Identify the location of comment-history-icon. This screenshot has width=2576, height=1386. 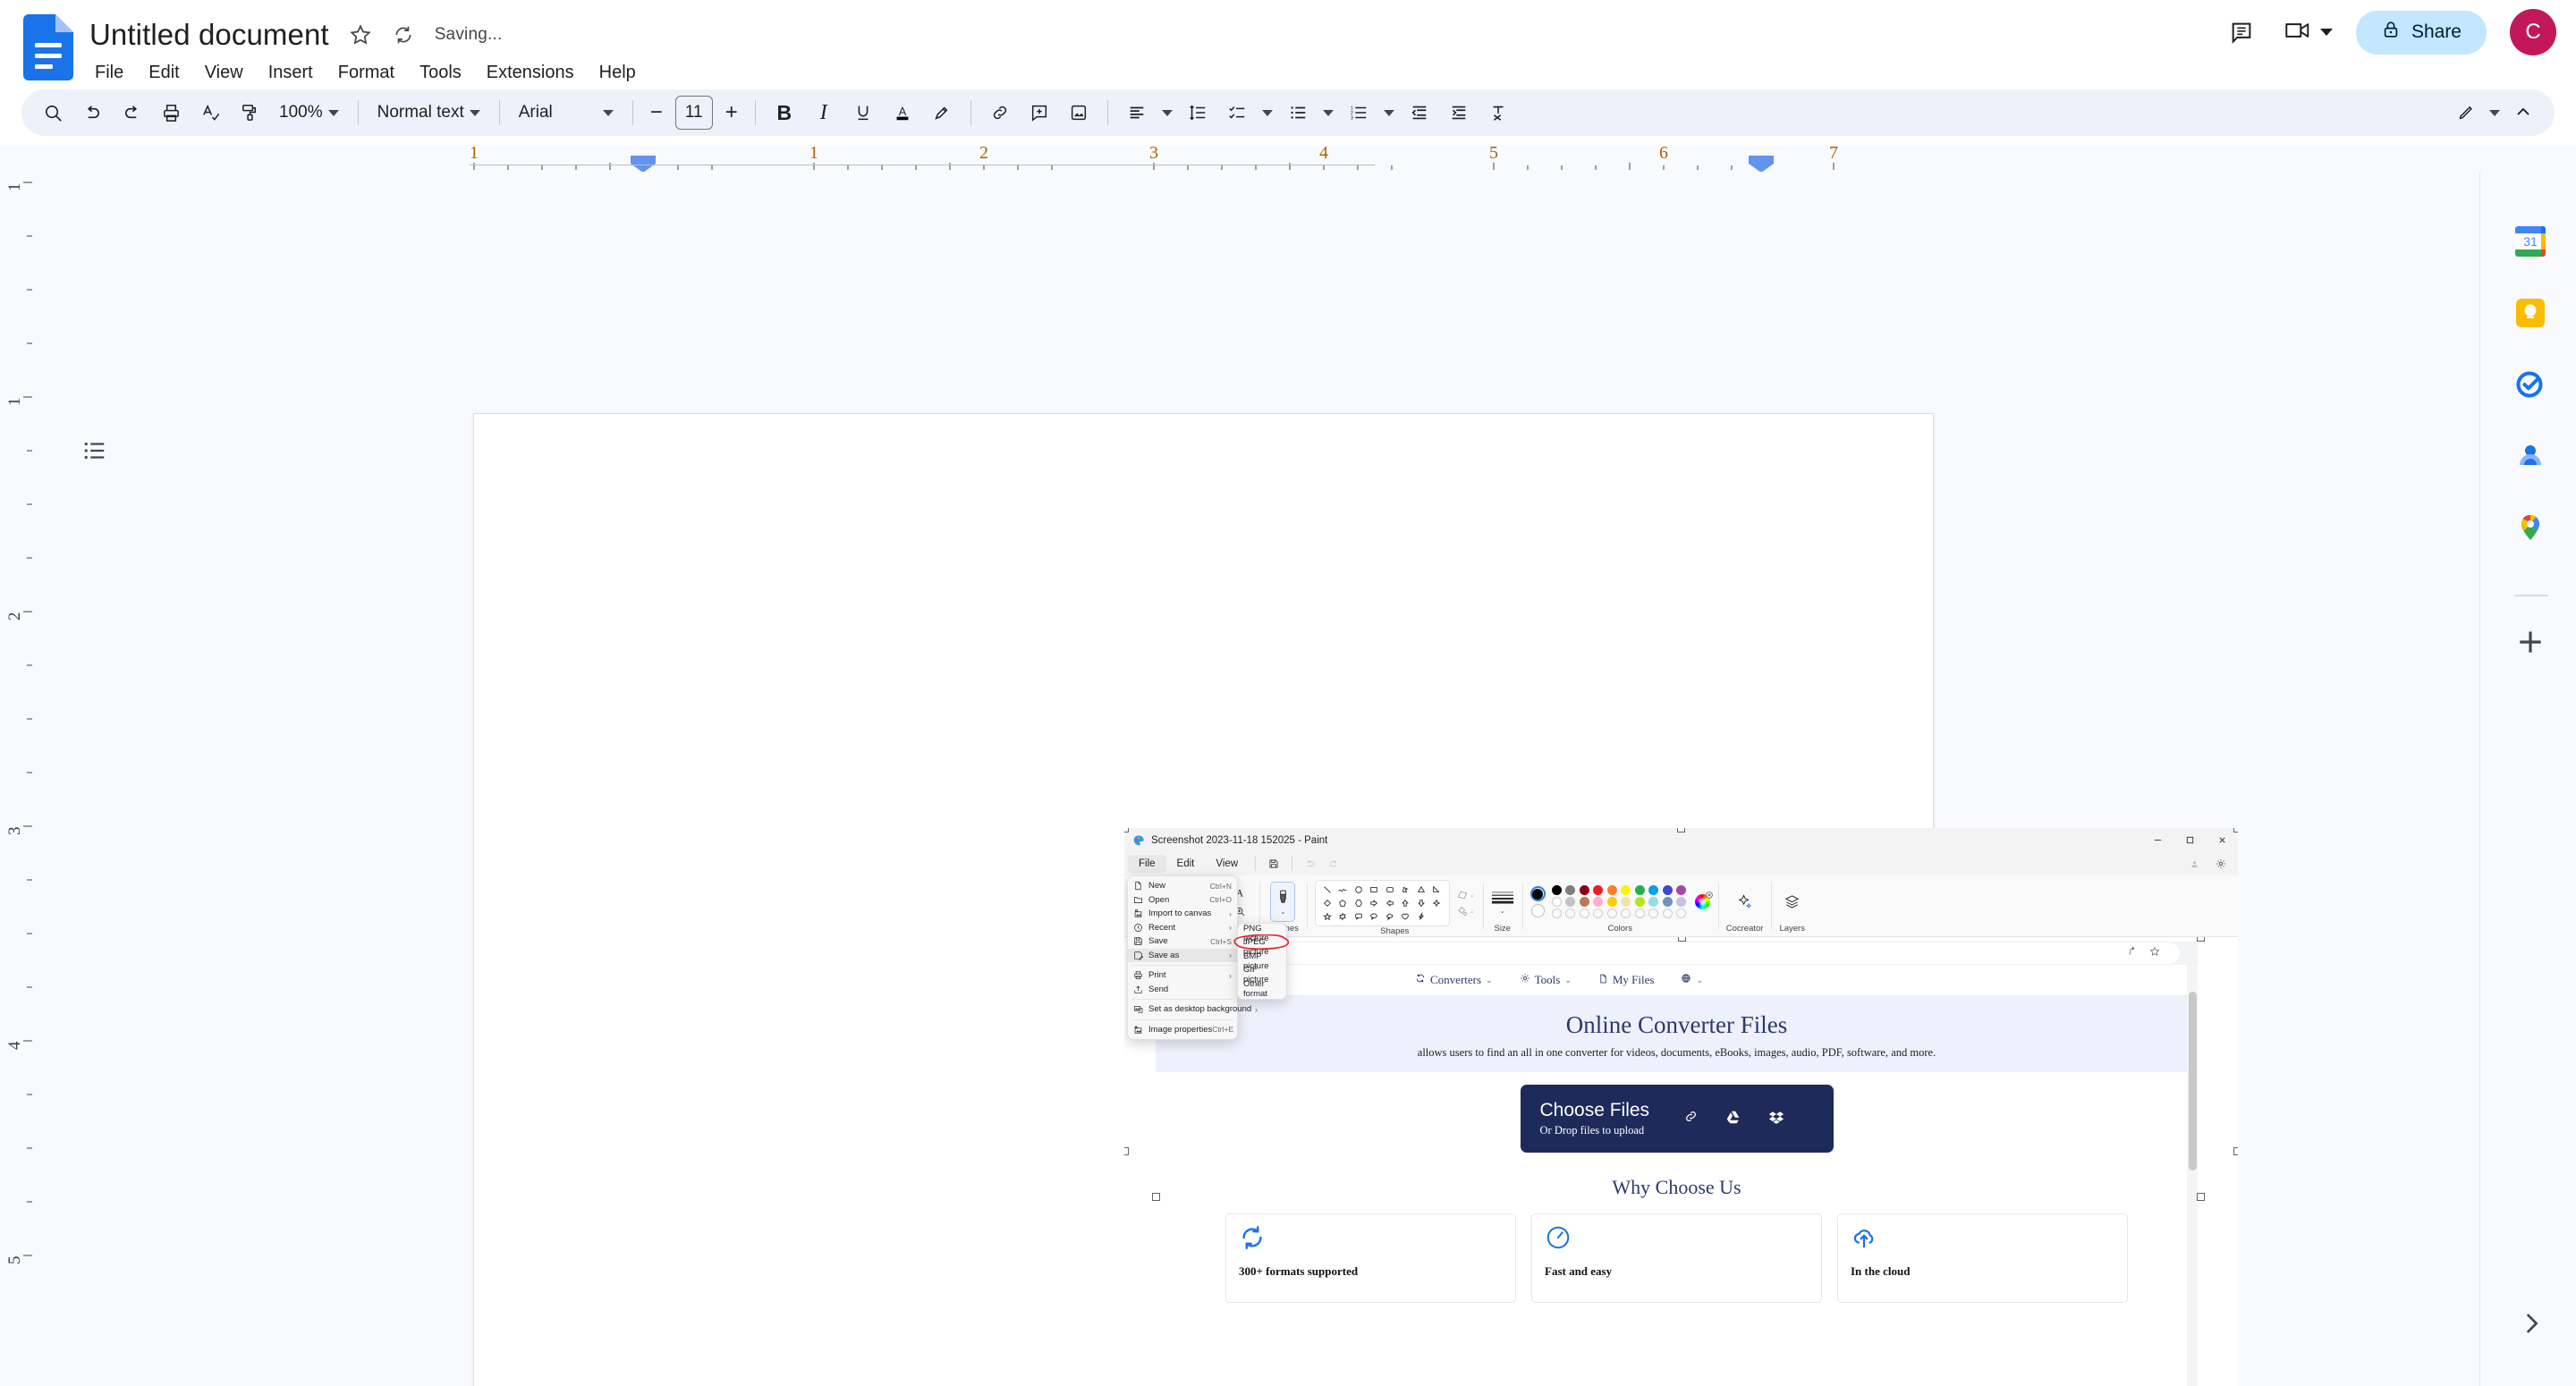
(2241, 32).